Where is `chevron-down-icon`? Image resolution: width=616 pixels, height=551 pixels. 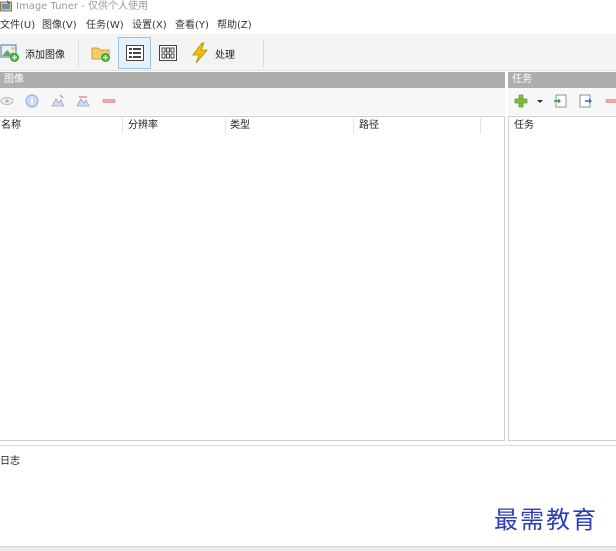
chevron-down-icon is located at coordinates (540, 101).